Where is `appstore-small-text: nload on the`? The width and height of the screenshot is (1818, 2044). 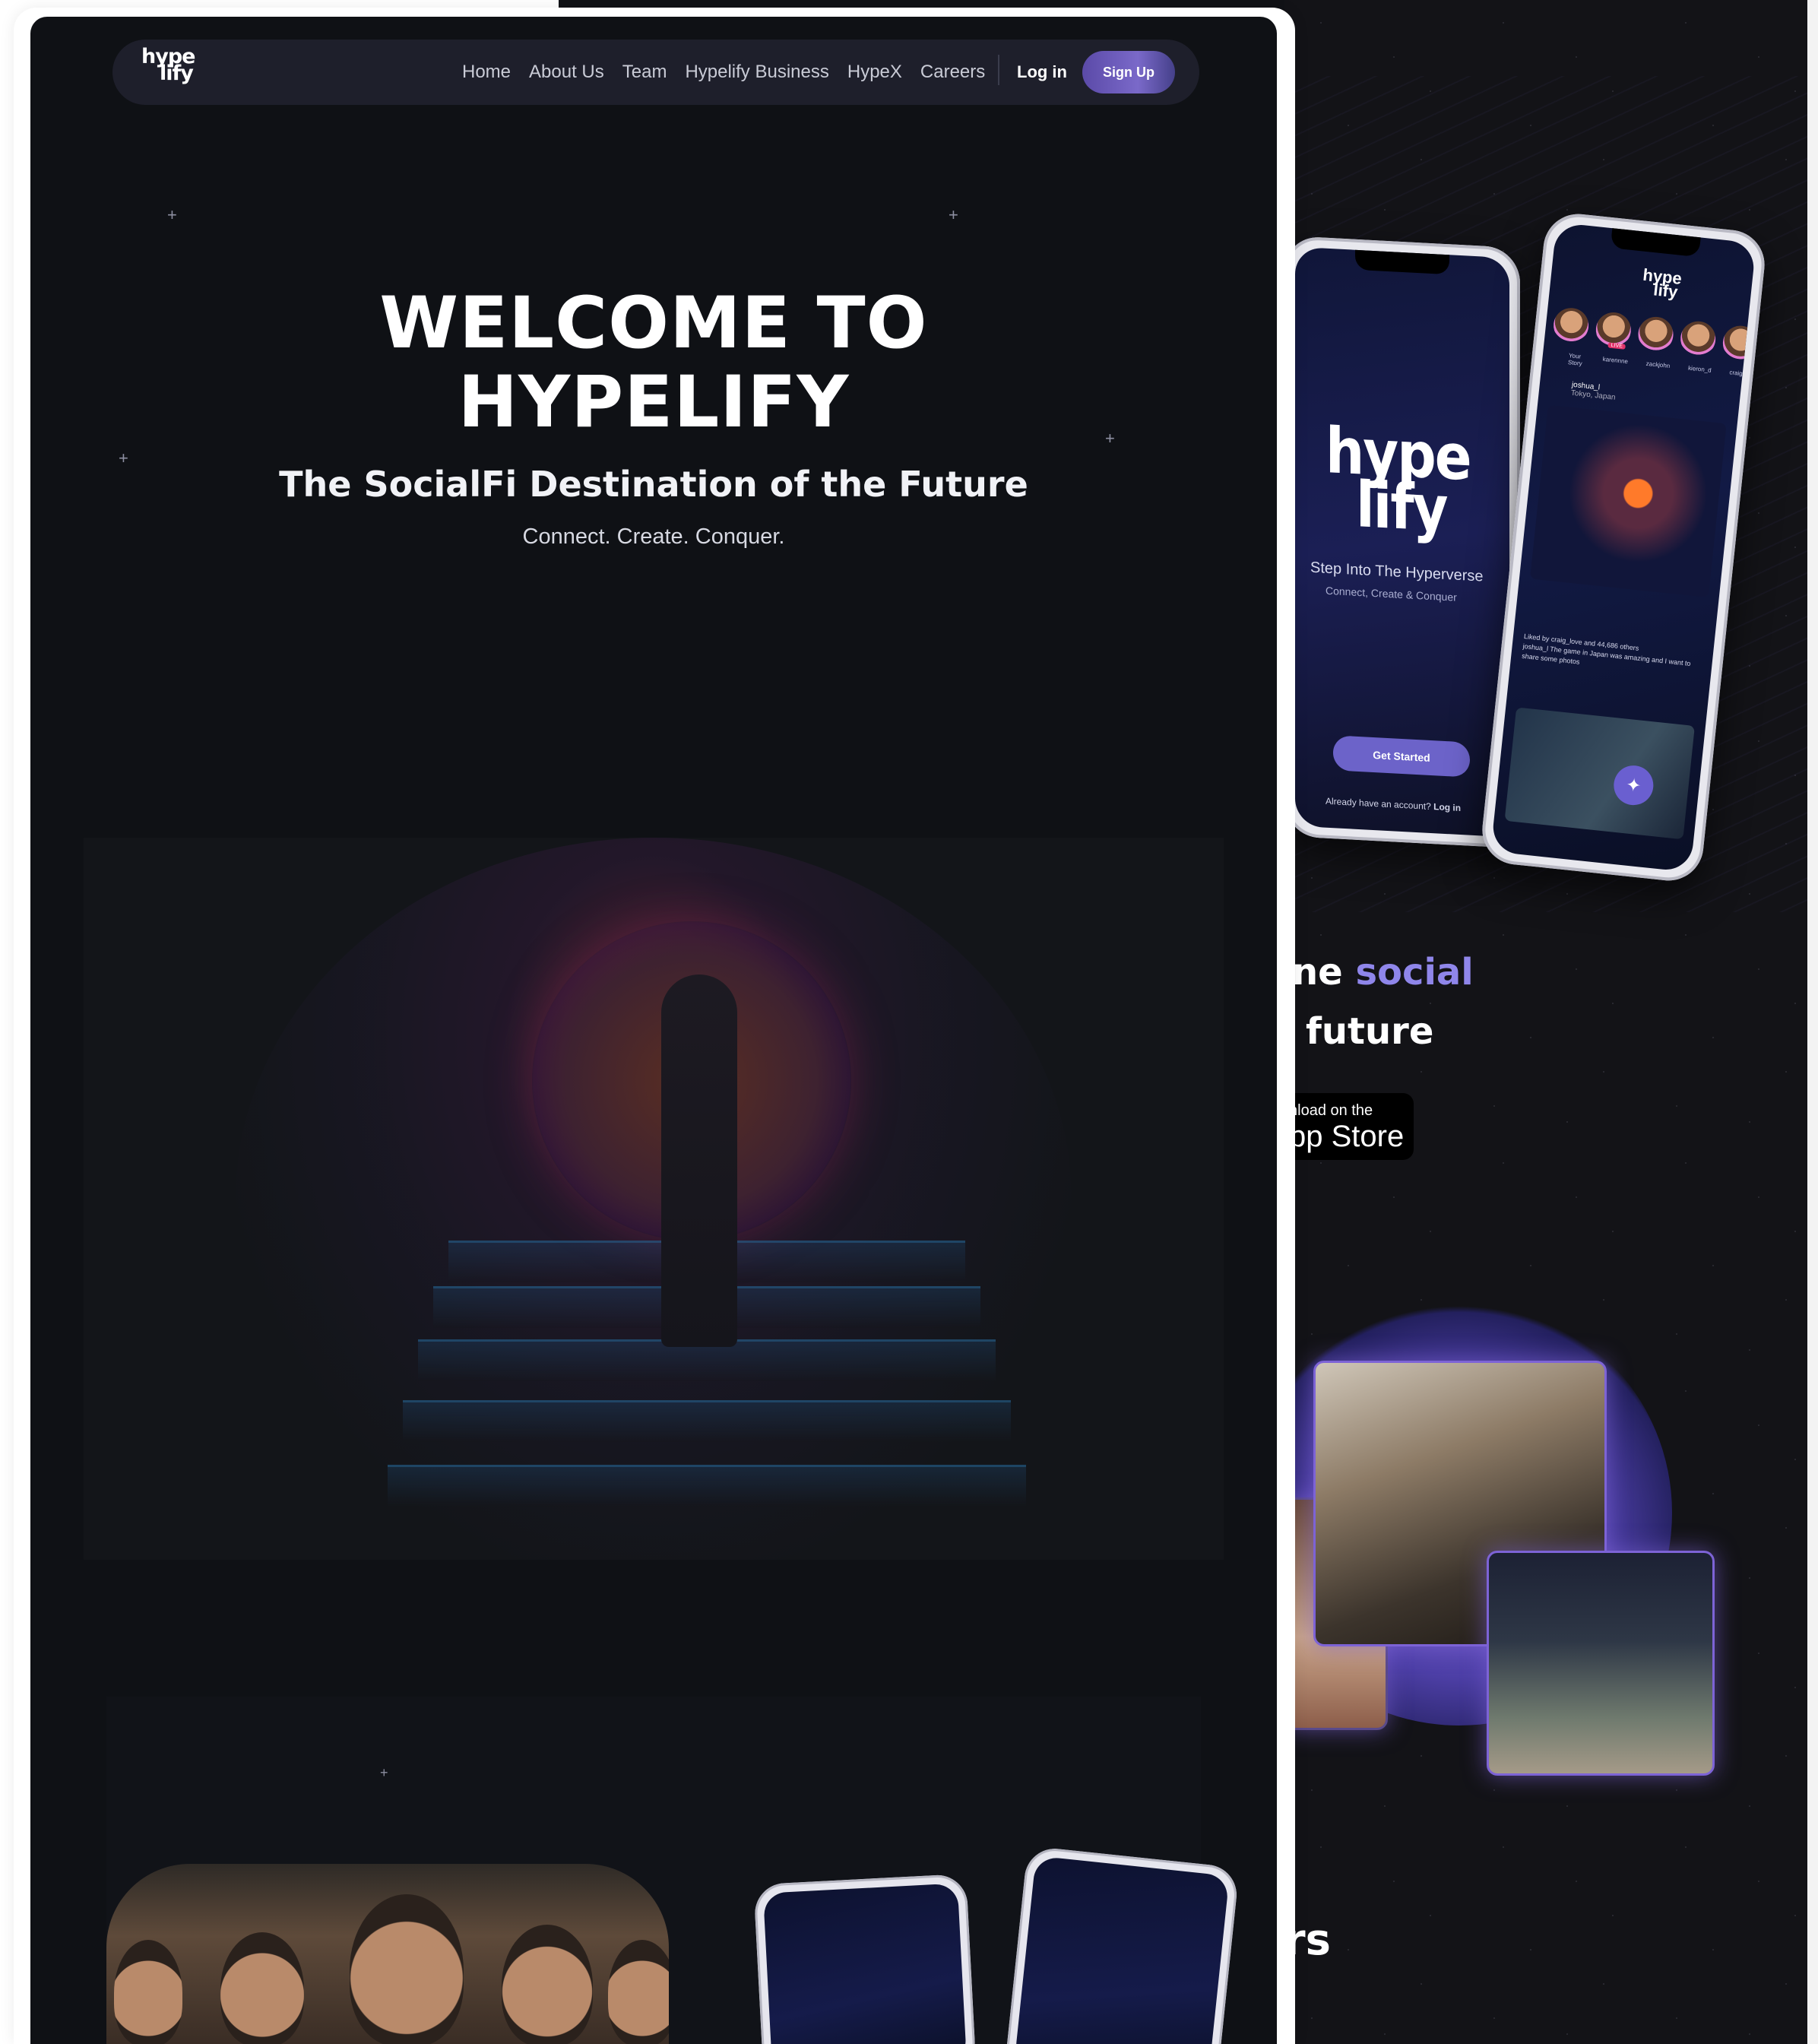
appstore-small-text: nload on the is located at coordinates (1331, 1110).